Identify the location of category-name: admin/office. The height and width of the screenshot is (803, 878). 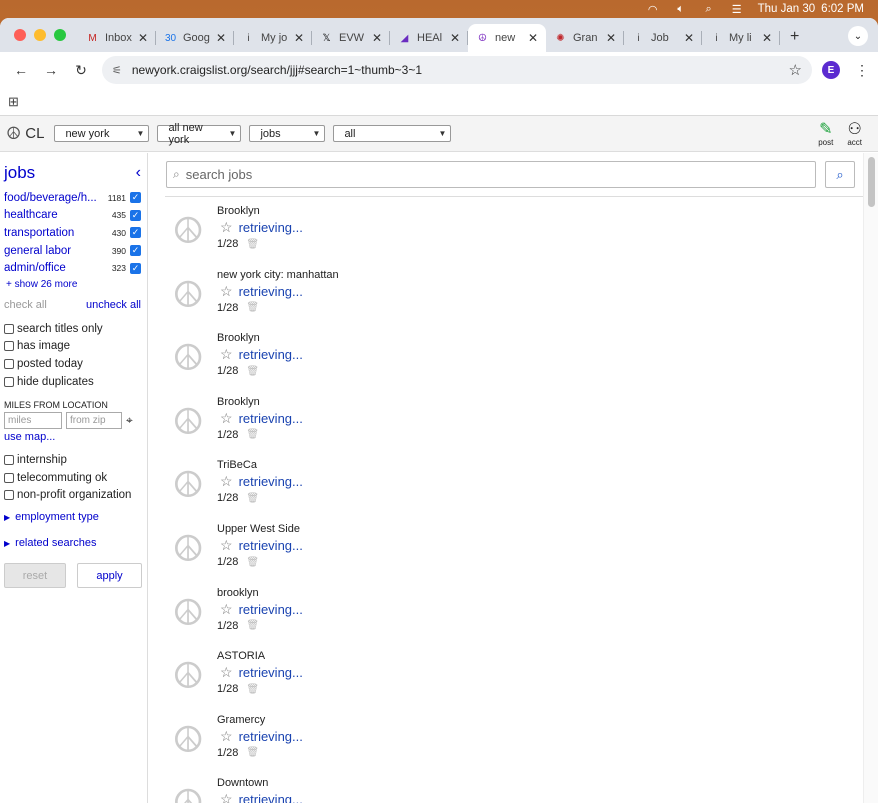
(56, 268).